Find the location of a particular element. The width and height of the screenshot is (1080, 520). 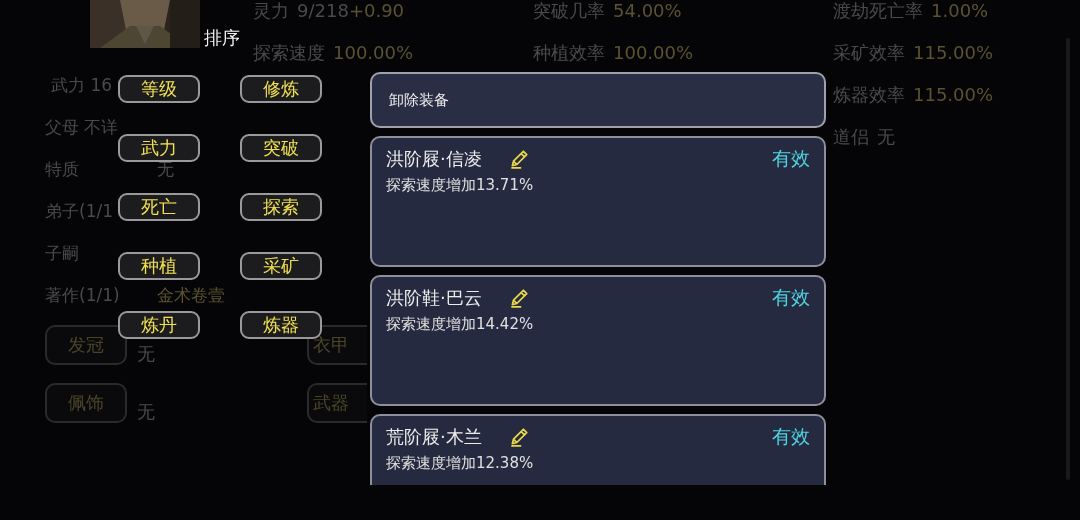

equipment-card: 洪阶屐·信凌 有效 探索速度增加13.71% is located at coordinates (598, 201).